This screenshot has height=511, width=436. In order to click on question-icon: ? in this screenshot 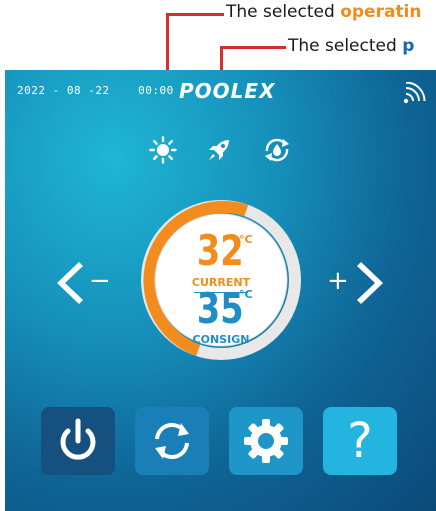, I will do `click(360, 441)`.